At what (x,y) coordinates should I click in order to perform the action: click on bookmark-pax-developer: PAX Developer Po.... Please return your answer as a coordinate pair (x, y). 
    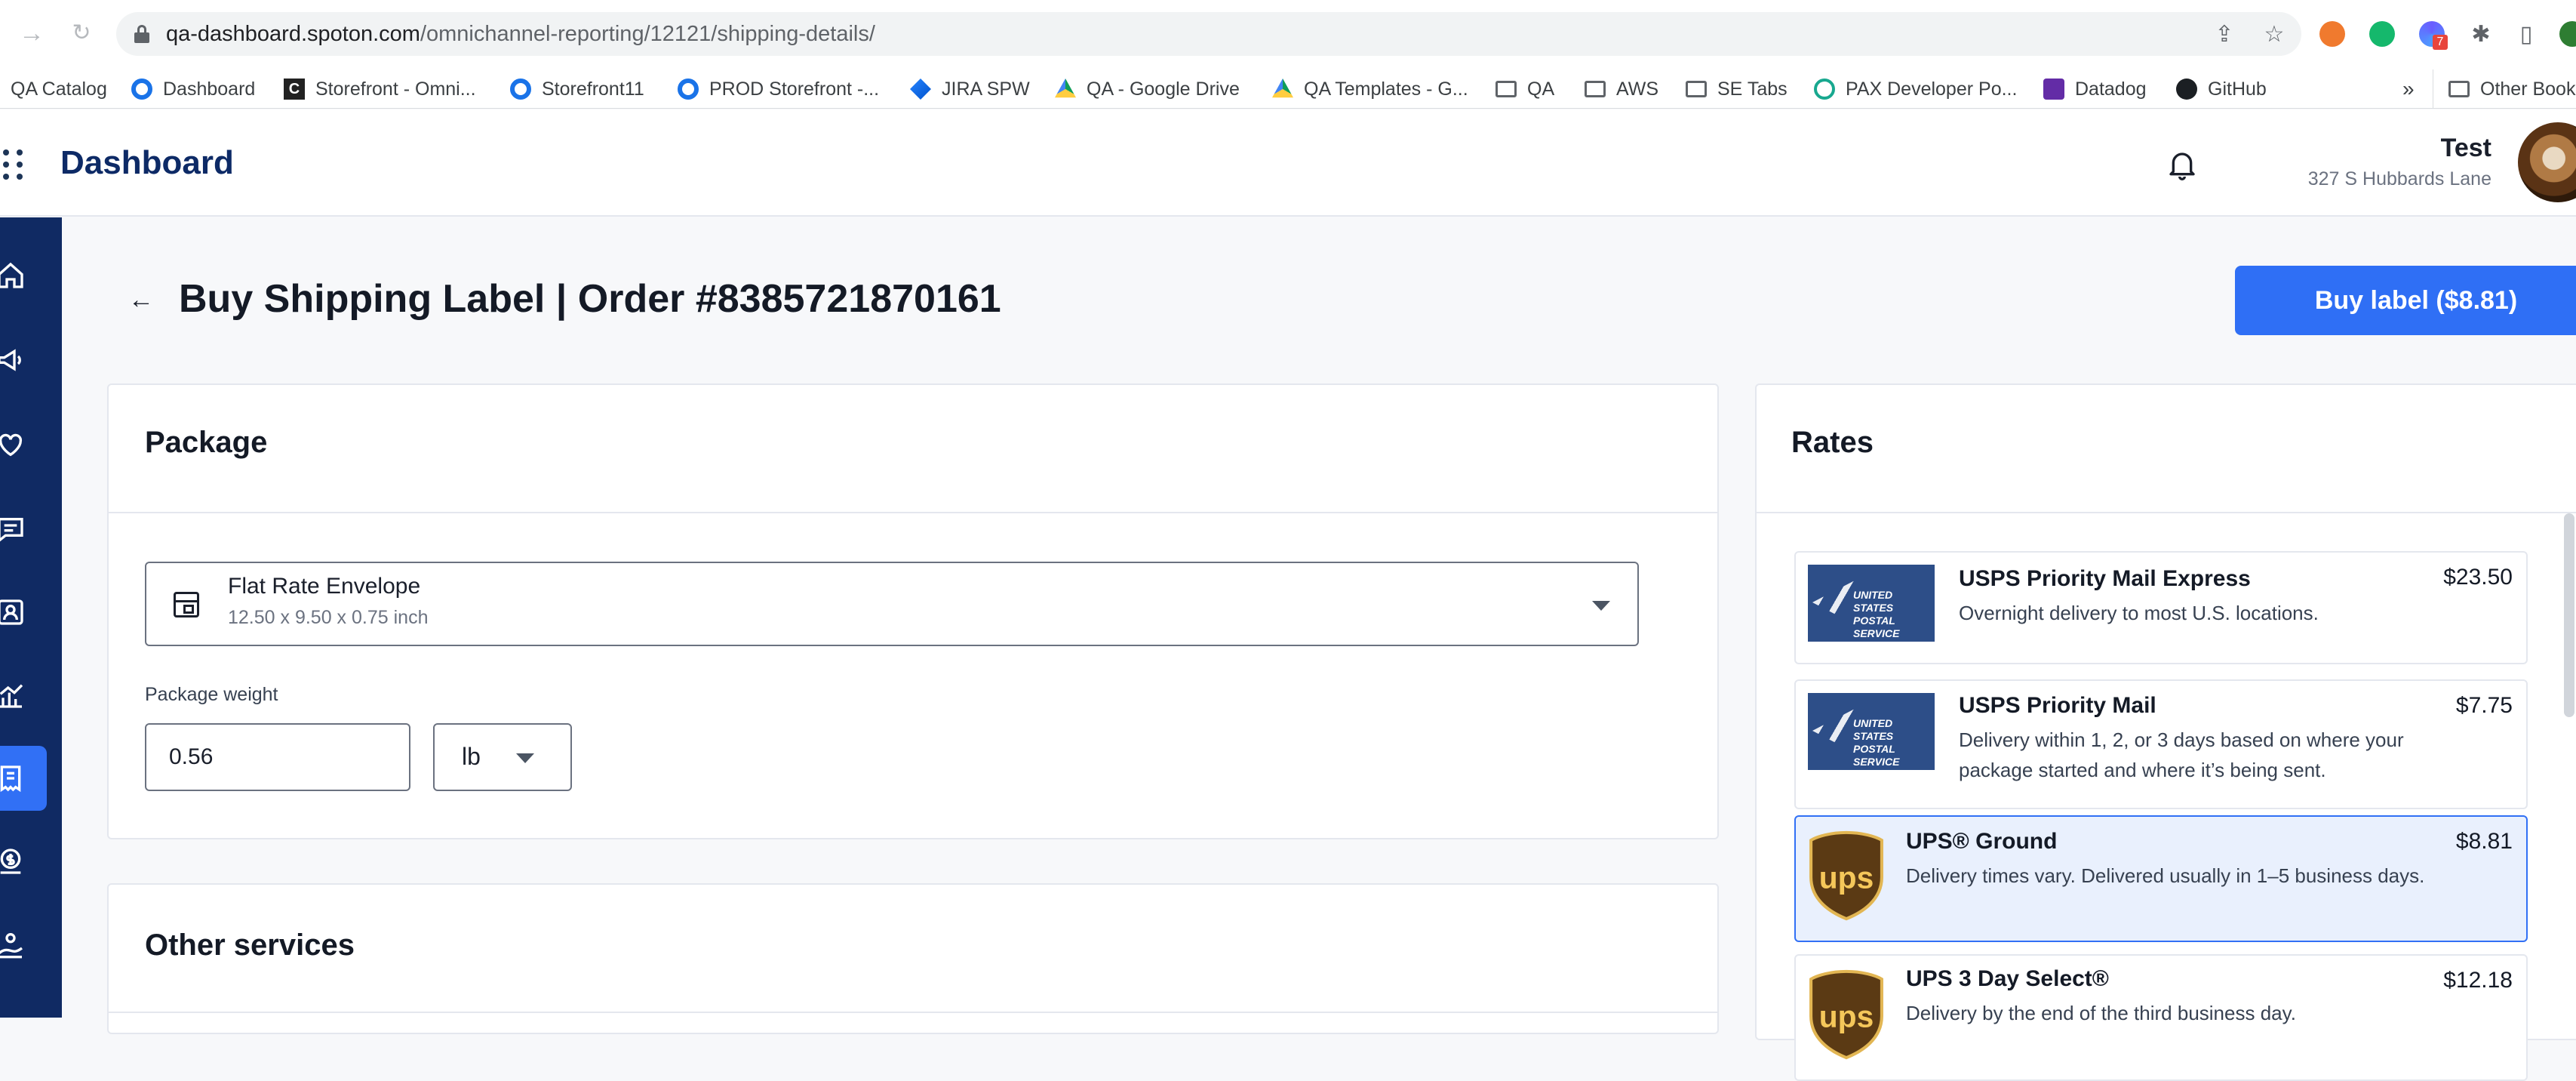
    Looking at the image, I should click on (1915, 89).